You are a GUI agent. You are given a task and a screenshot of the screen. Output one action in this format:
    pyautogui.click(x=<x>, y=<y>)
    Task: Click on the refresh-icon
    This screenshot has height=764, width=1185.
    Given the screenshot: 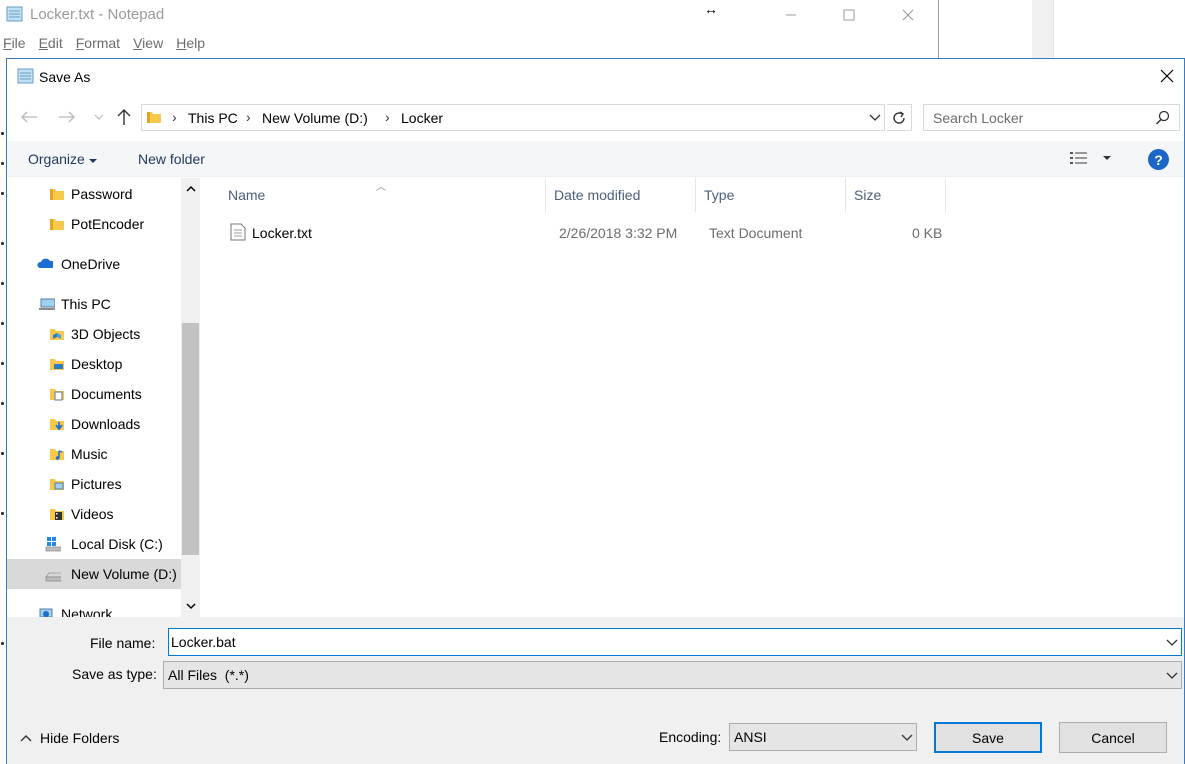 What is the action you would take?
    pyautogui.click(x=899, y=117)
    